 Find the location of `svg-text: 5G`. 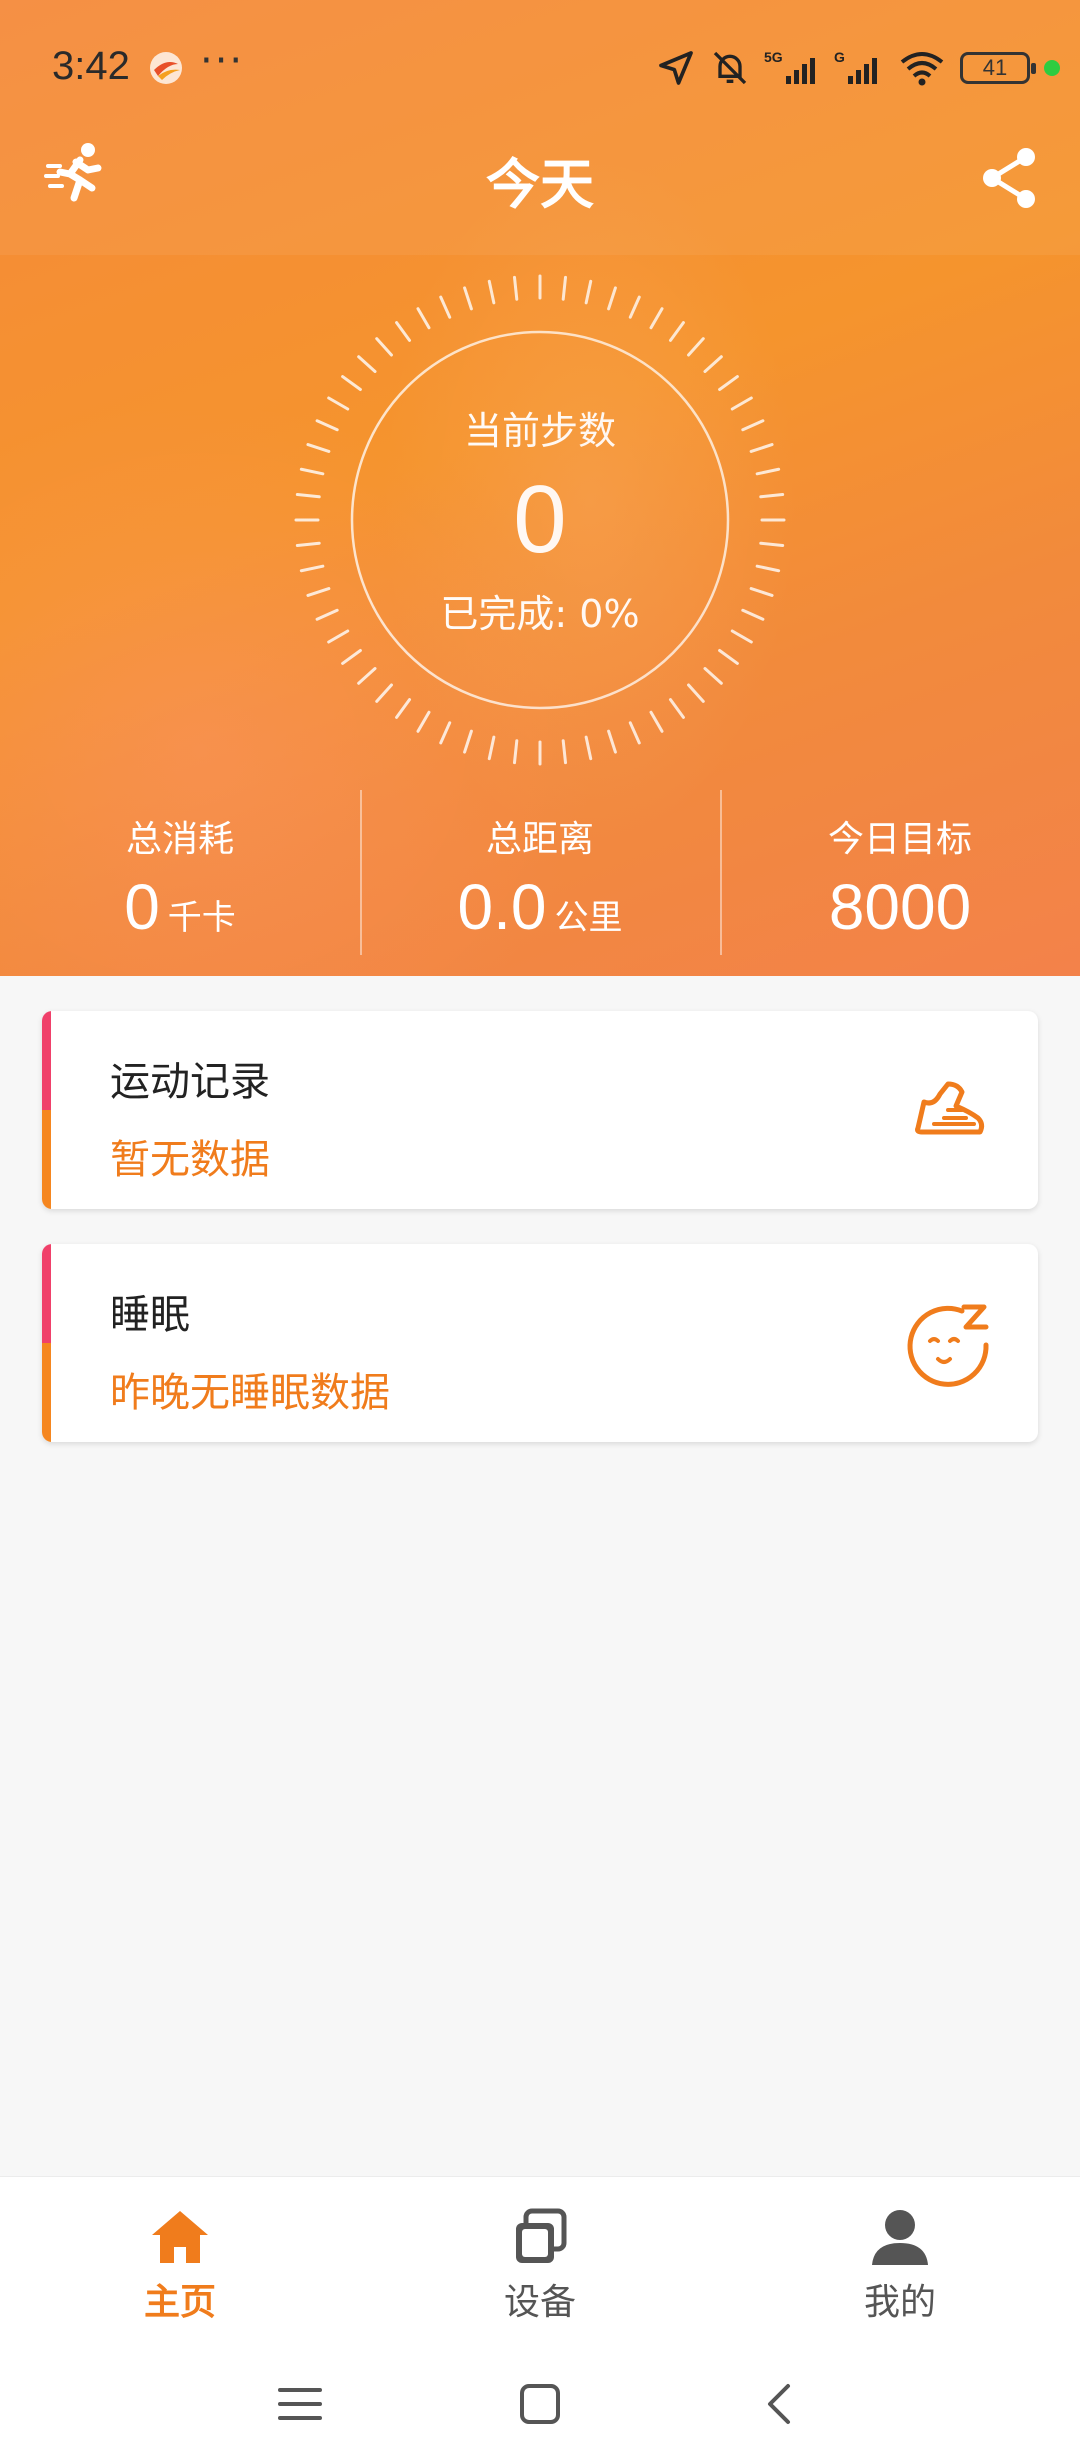

svg-text: 5G is located at coordinates (773, 57).